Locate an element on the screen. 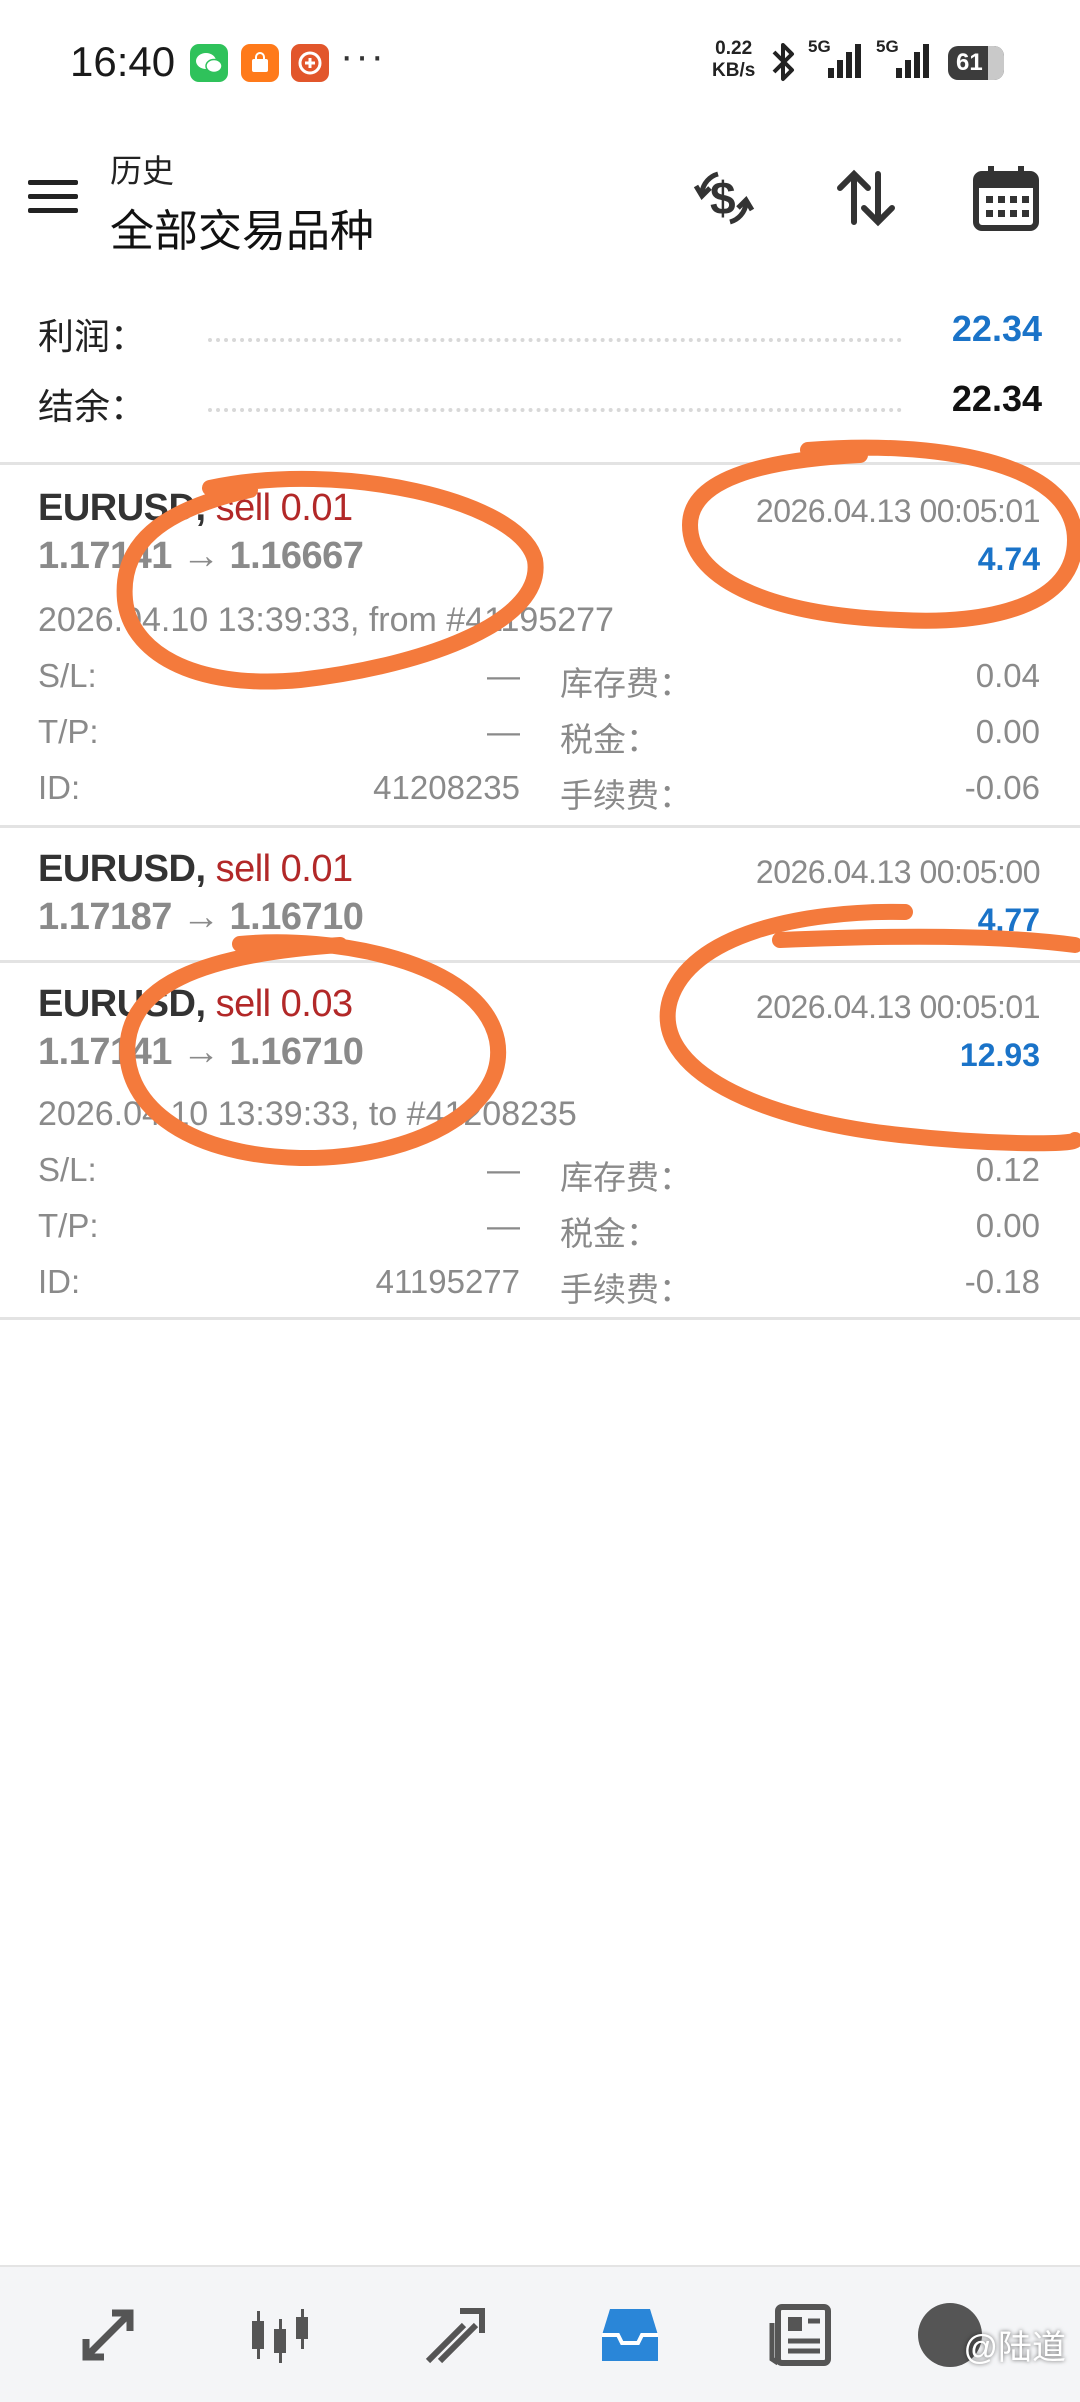  news-icon is located at coordinates (800, 2335).